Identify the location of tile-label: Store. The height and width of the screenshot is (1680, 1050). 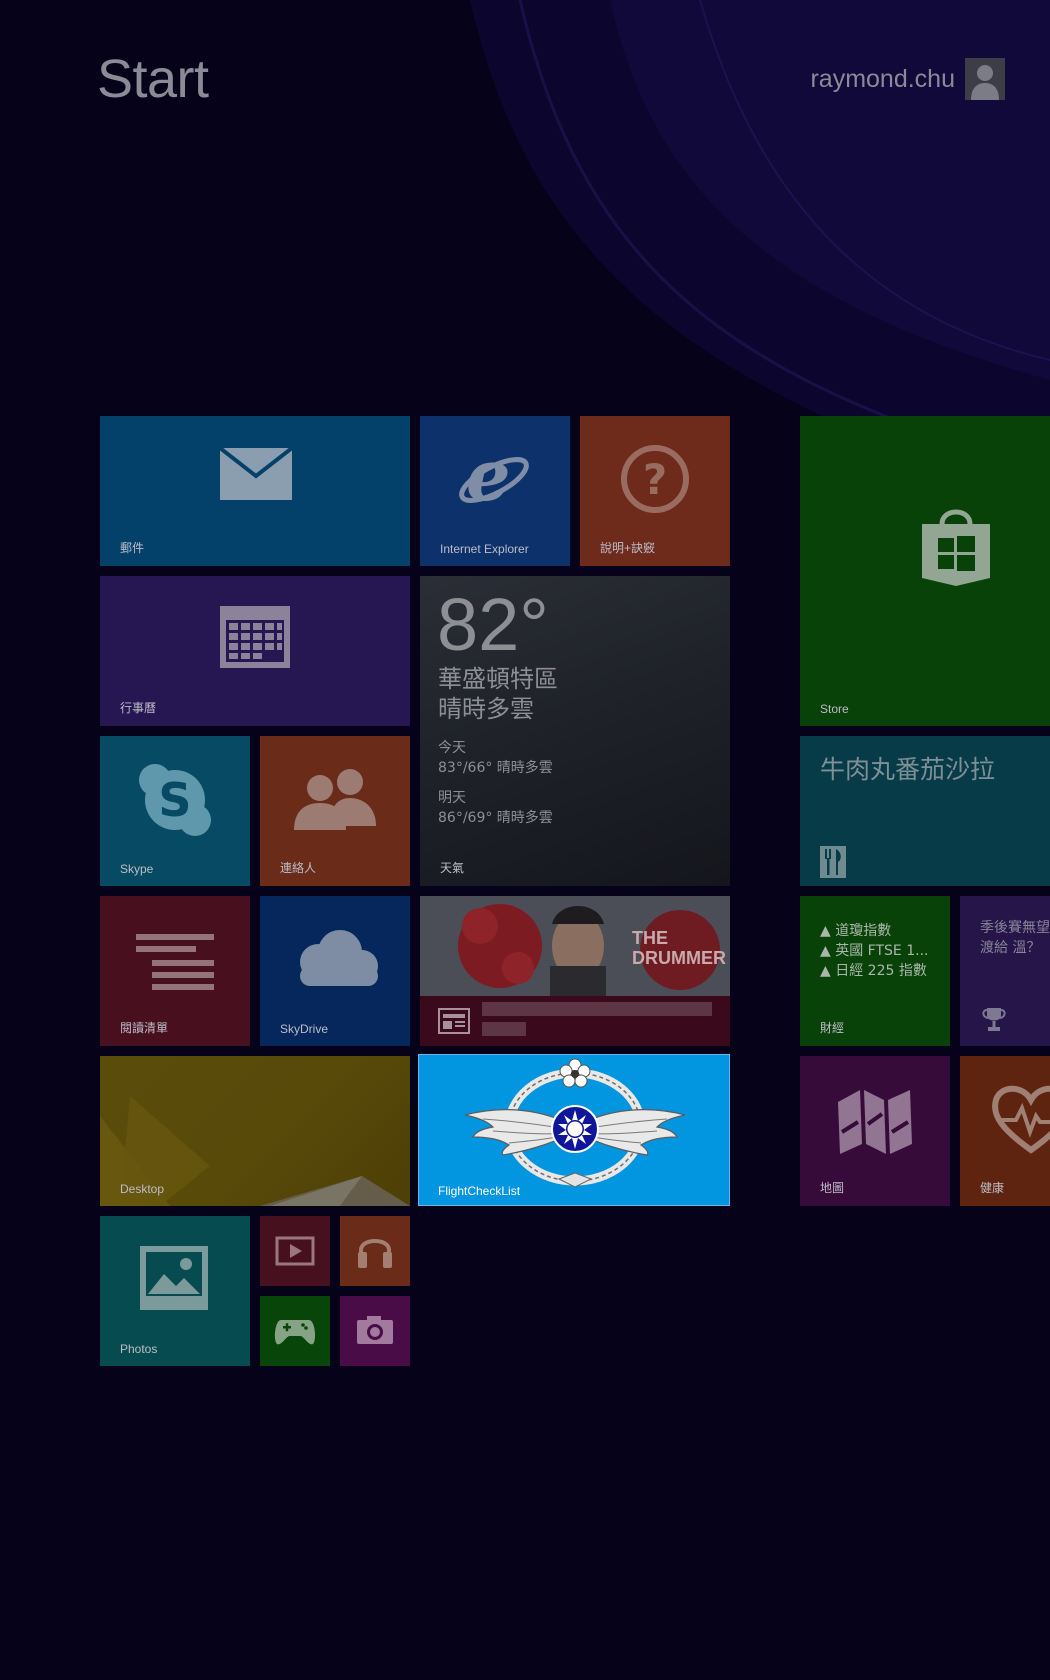
(834, 709).